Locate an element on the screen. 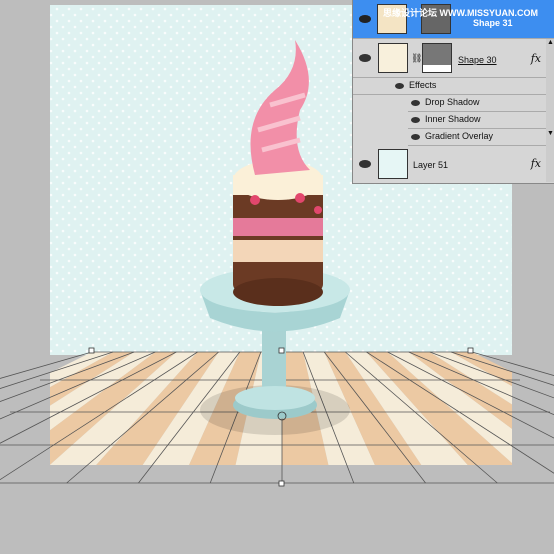  effects-group: Effects is located at coordinates (453, 86).